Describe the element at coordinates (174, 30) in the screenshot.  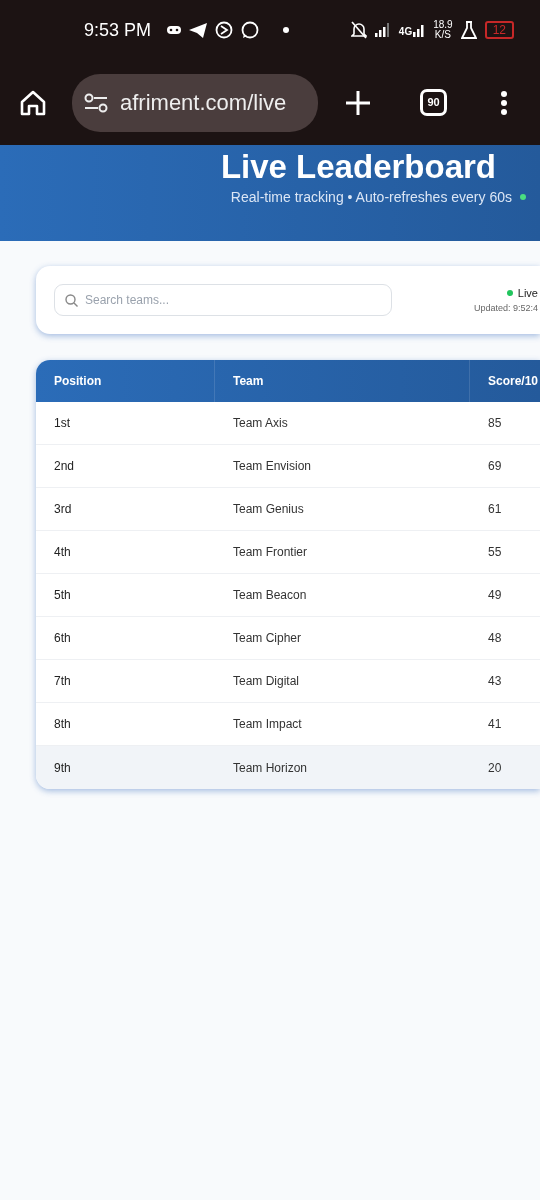
I see `gamepad-icon` at that location.